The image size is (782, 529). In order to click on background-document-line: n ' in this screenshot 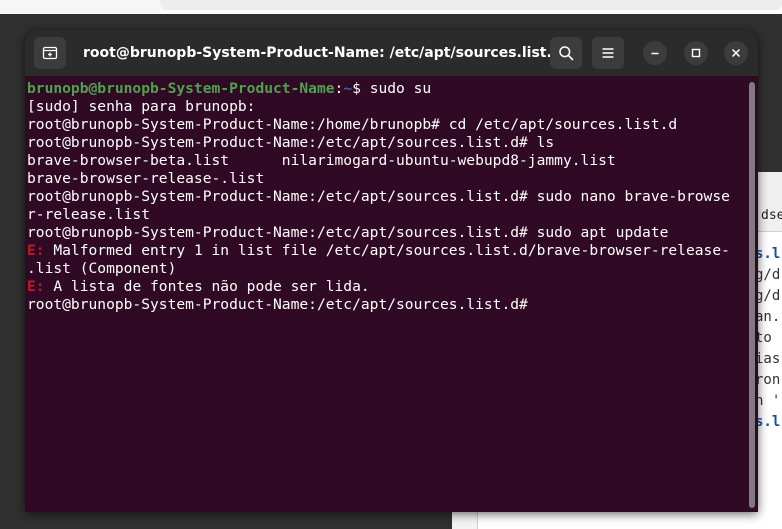, I will do `click(768, 401)`.